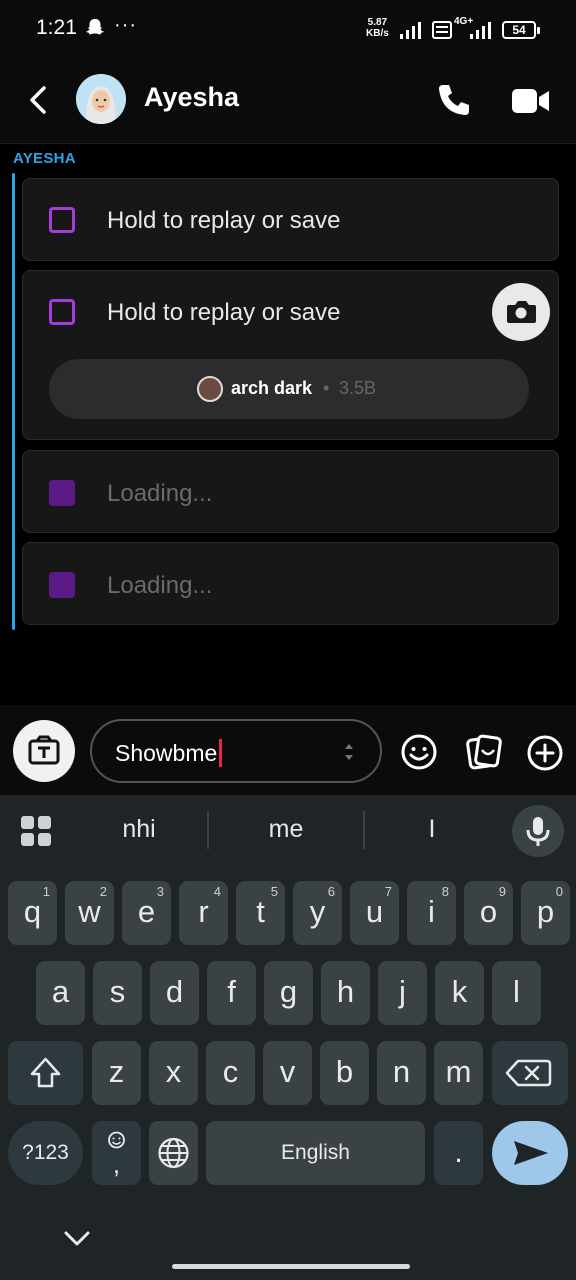 Image resolution: width=576 pixels, height=1280 pixels. I want to click on snap-status-text: Hold to replay or save, so click(224, 220).